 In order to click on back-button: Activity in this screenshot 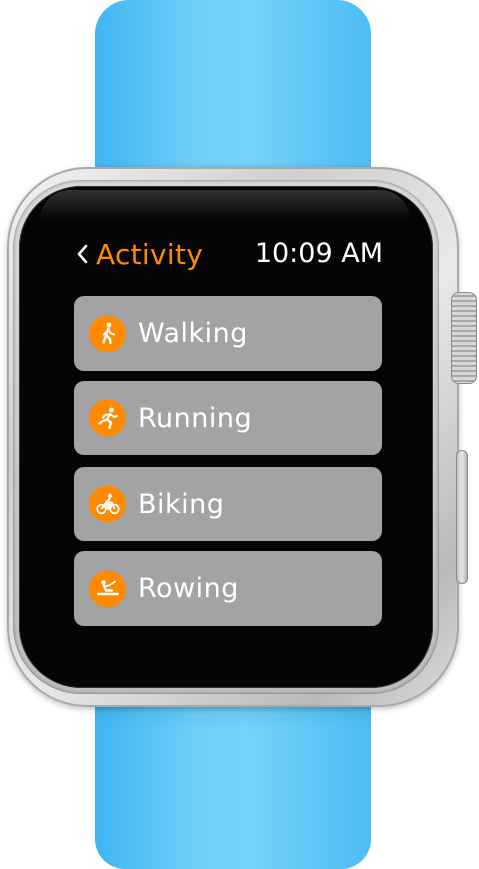, I will do `click(139, 254)`.